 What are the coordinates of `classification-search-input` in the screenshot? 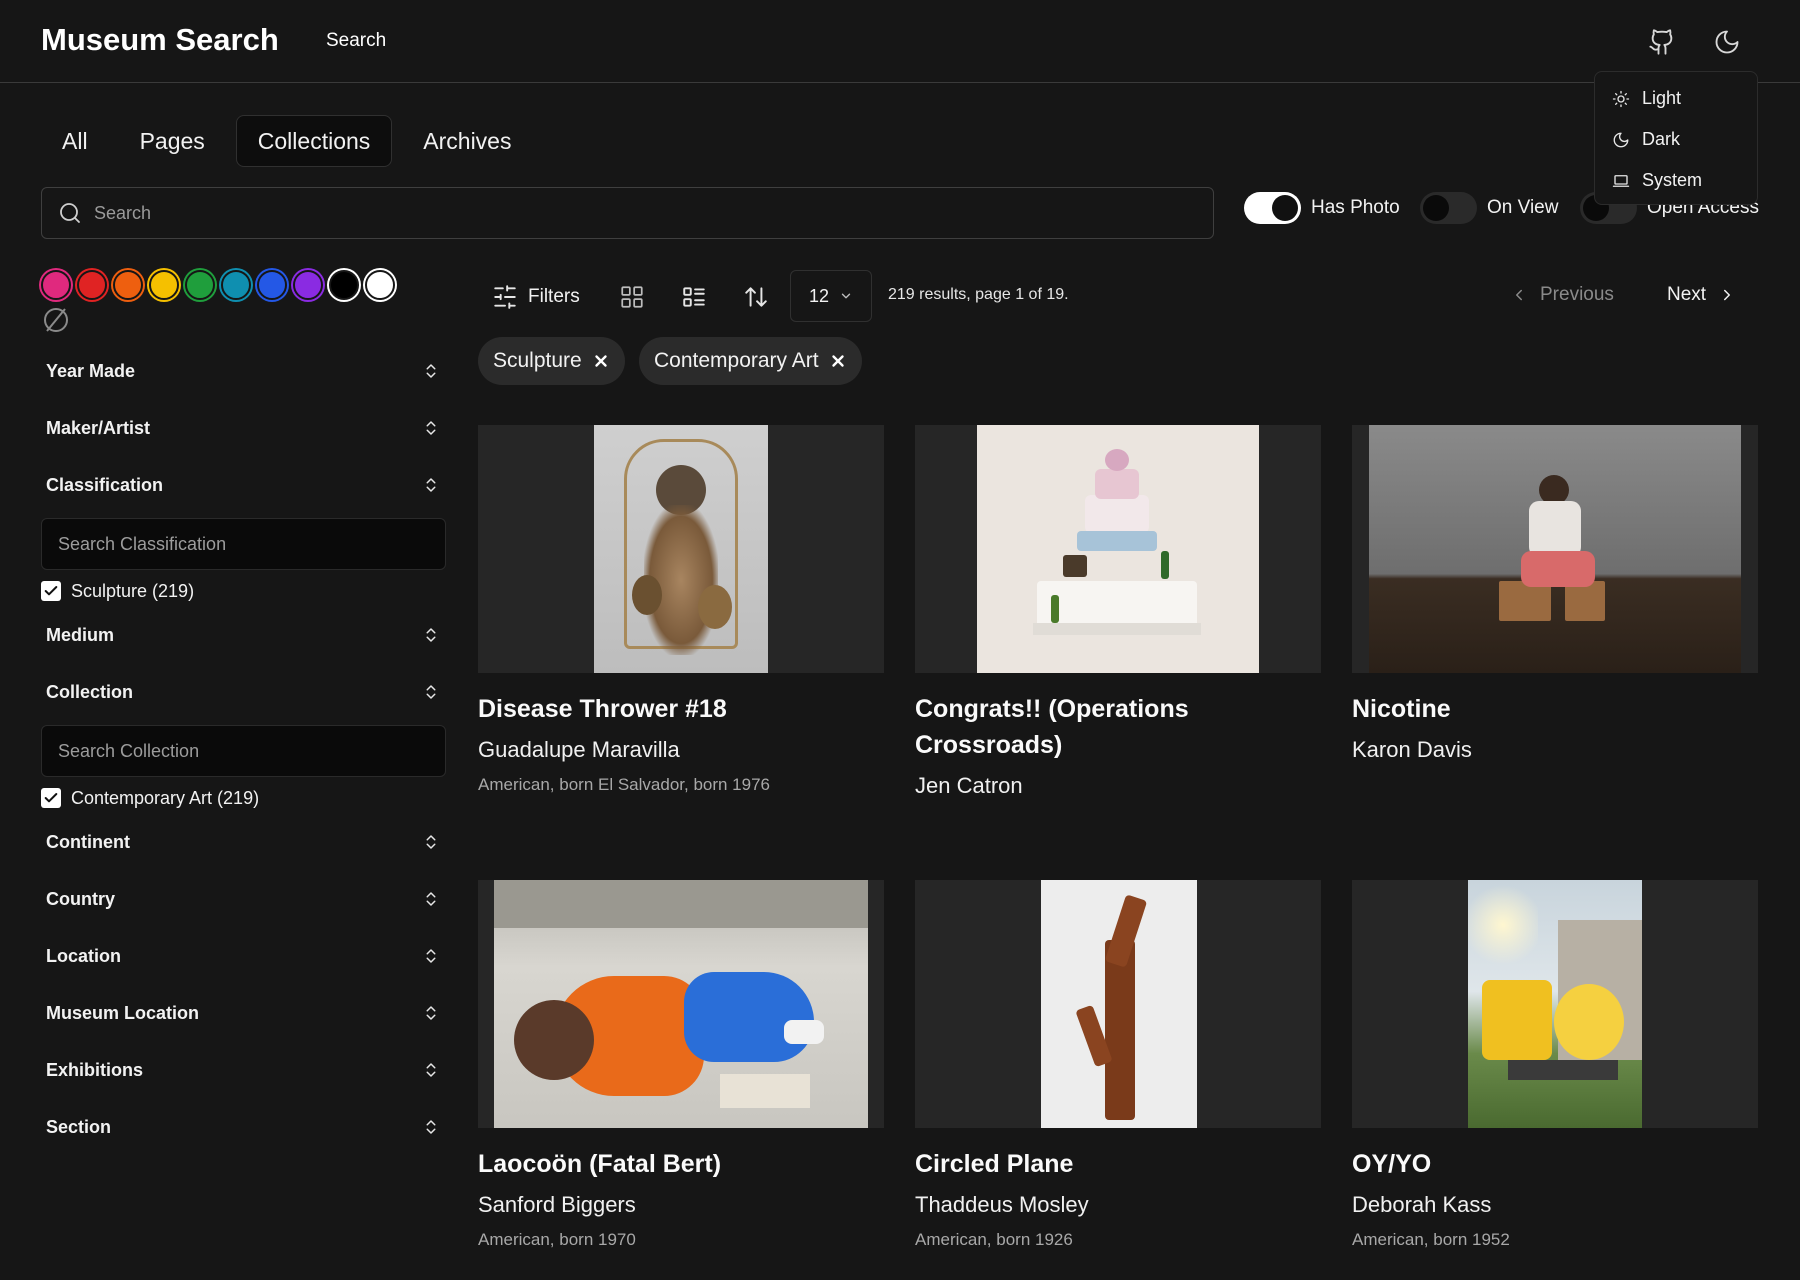 It's located at (238, 544).